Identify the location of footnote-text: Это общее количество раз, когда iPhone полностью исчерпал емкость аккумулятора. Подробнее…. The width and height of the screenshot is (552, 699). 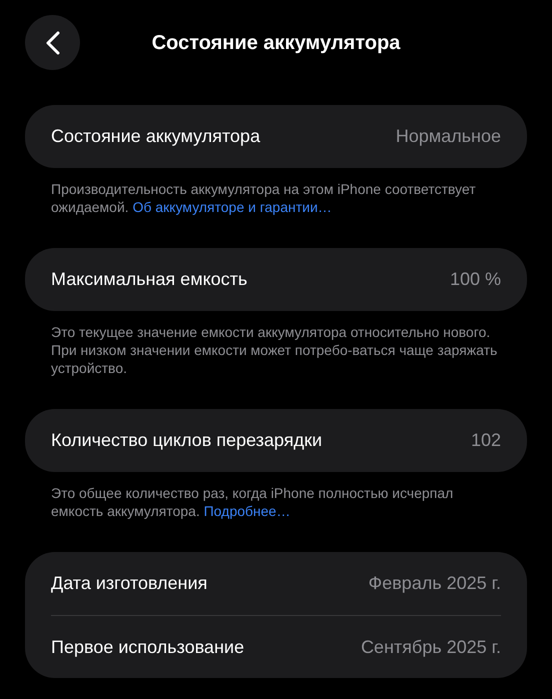
(252, 502).